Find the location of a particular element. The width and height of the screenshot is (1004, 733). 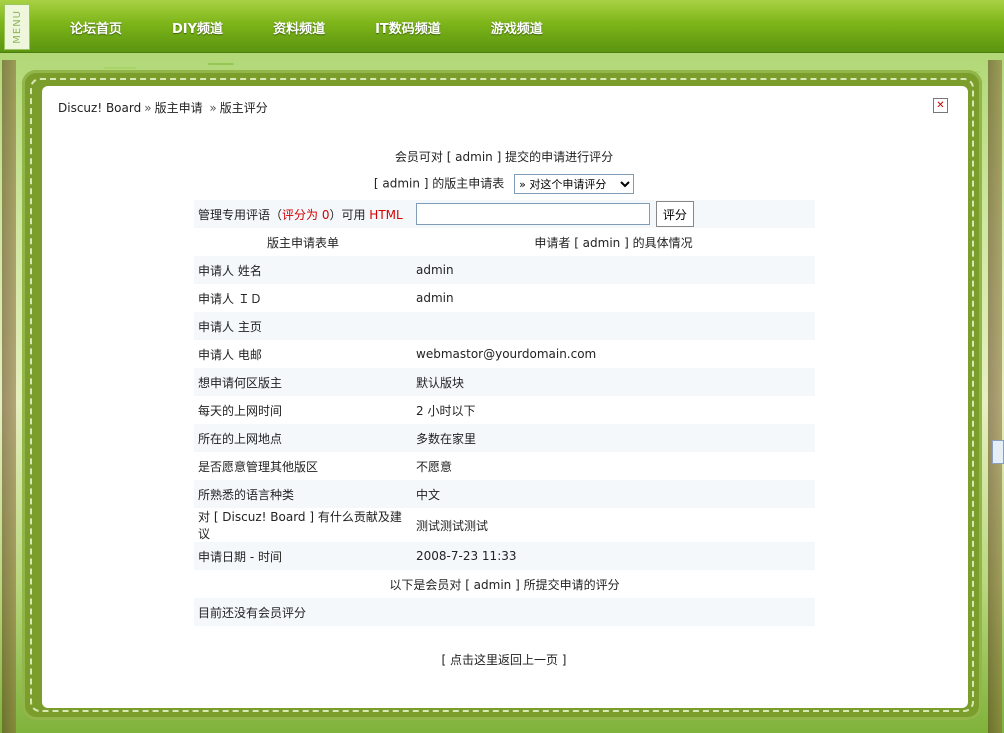

comment-controls: 评分 is located at coordinates (613, 214).